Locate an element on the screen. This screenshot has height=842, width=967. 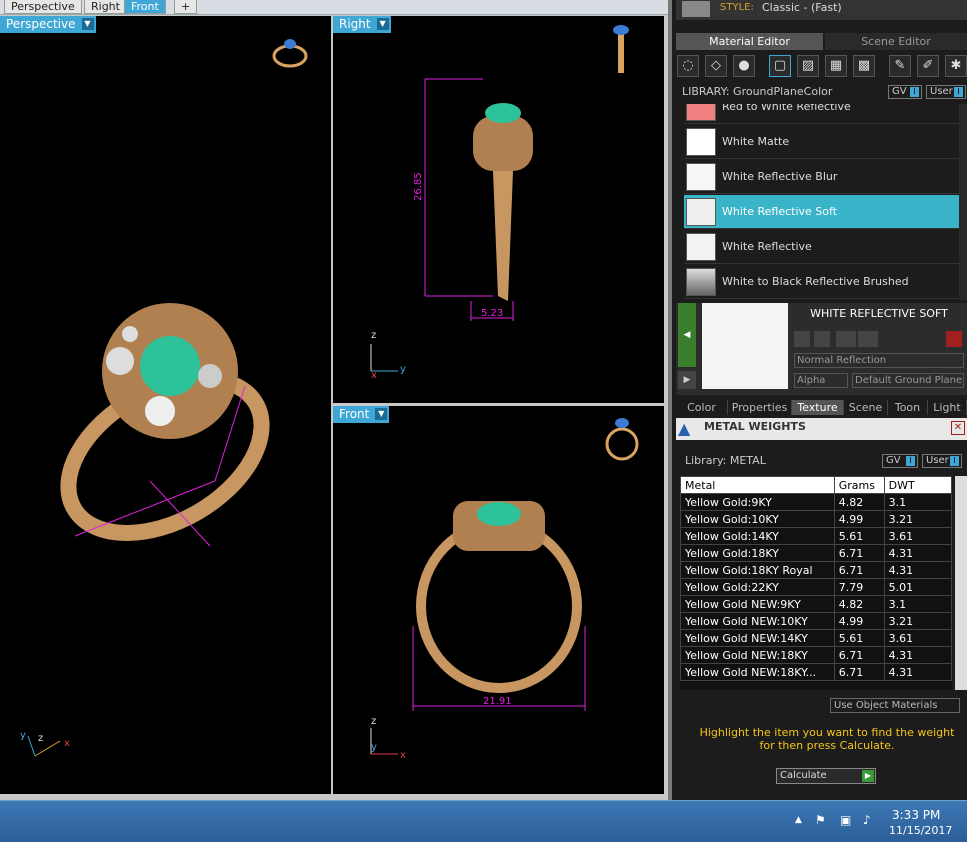
expand-arrow-icon: ▶ is located at coordinates (687, 380).